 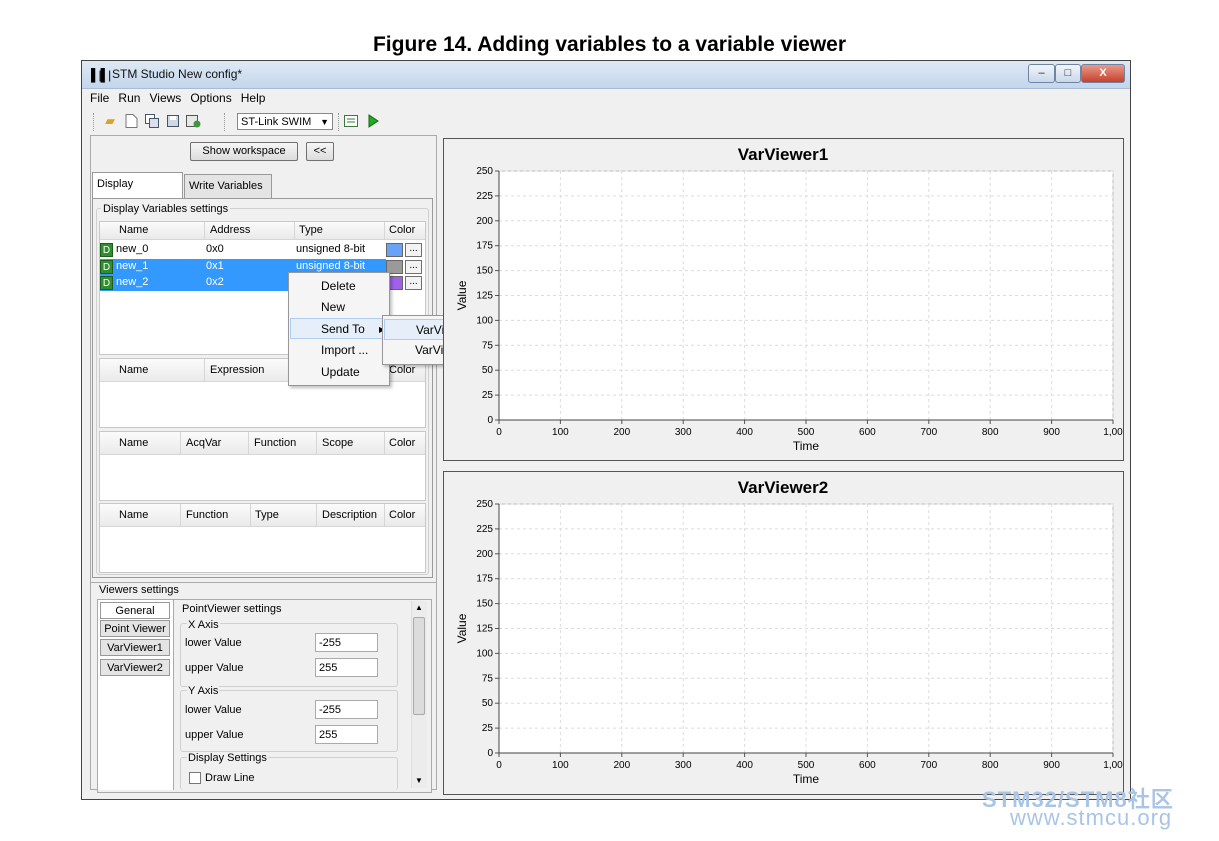 I want to click on draw-line-label: Draw Line, so click(x=230, y=778).